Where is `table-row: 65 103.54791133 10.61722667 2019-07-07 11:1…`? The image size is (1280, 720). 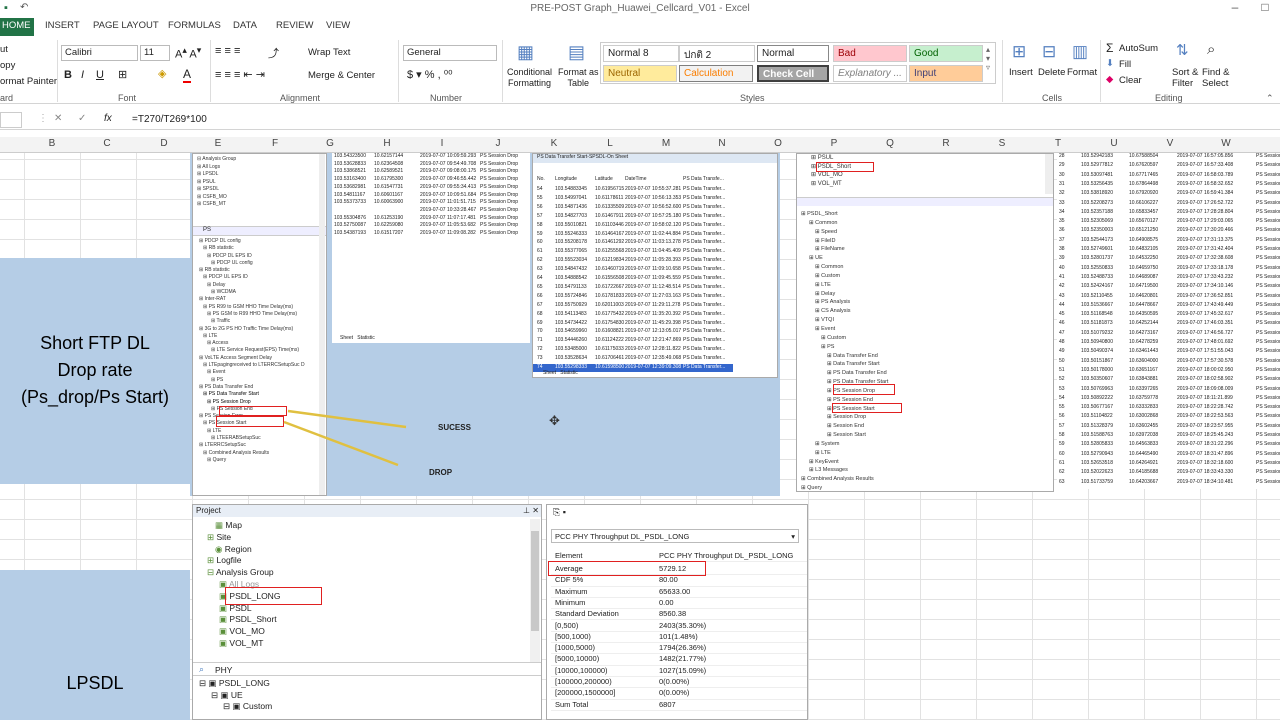 table-row: 65 103.54791133 10.61722667 2019-07-07 11:1… is located at coordinates (633, 288).